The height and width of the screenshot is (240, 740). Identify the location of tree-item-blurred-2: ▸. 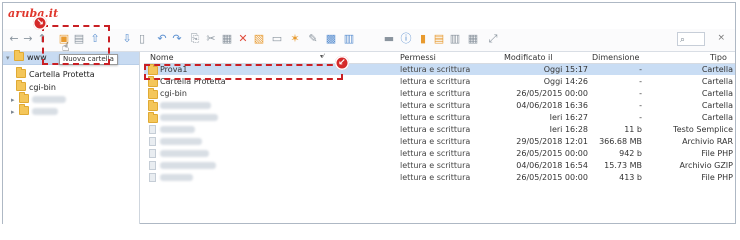
(34, 111).